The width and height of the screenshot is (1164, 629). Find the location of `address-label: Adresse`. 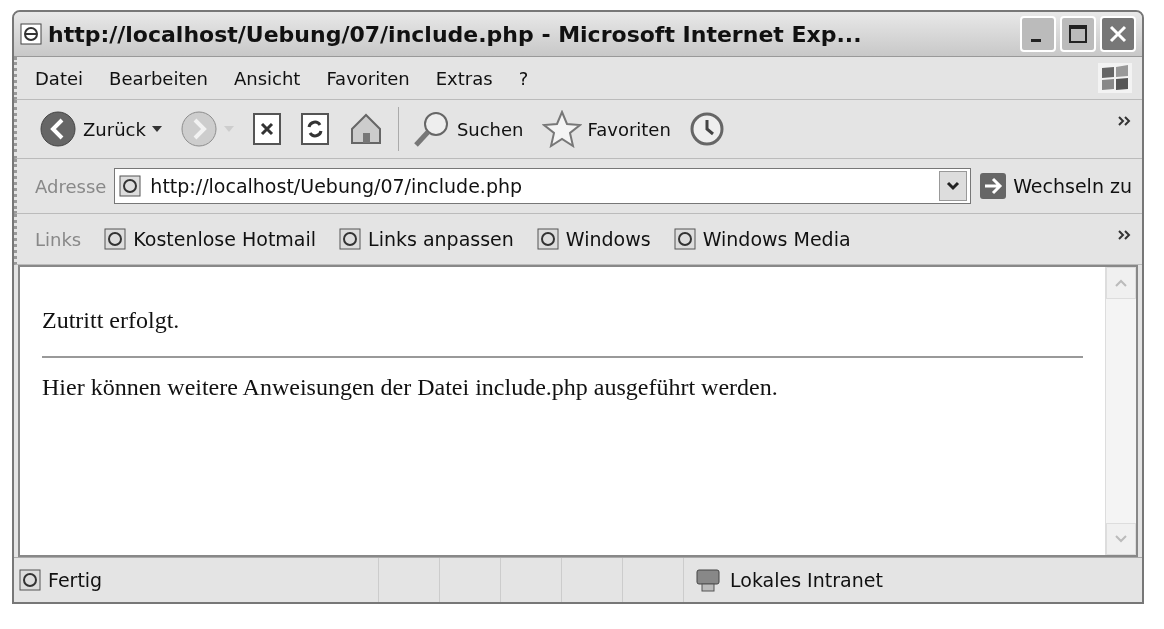

address-label: Adresse is located at coordinates (71, 186).